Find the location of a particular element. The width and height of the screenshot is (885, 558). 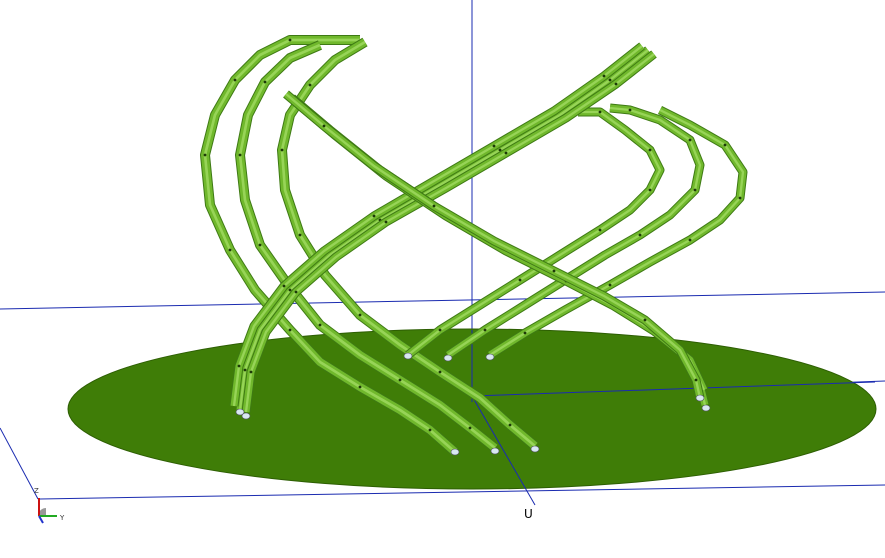

grid-line-diagonal-left is located at coordinates (19, 463).